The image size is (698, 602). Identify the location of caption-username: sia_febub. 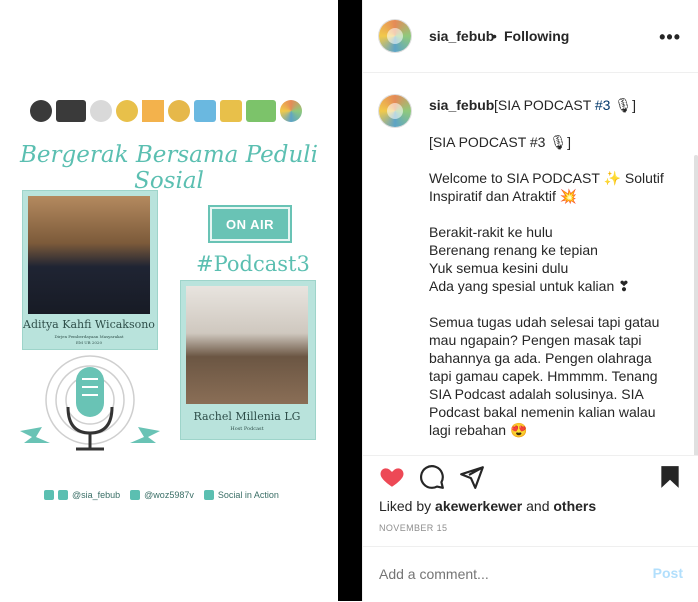
(461, 105).